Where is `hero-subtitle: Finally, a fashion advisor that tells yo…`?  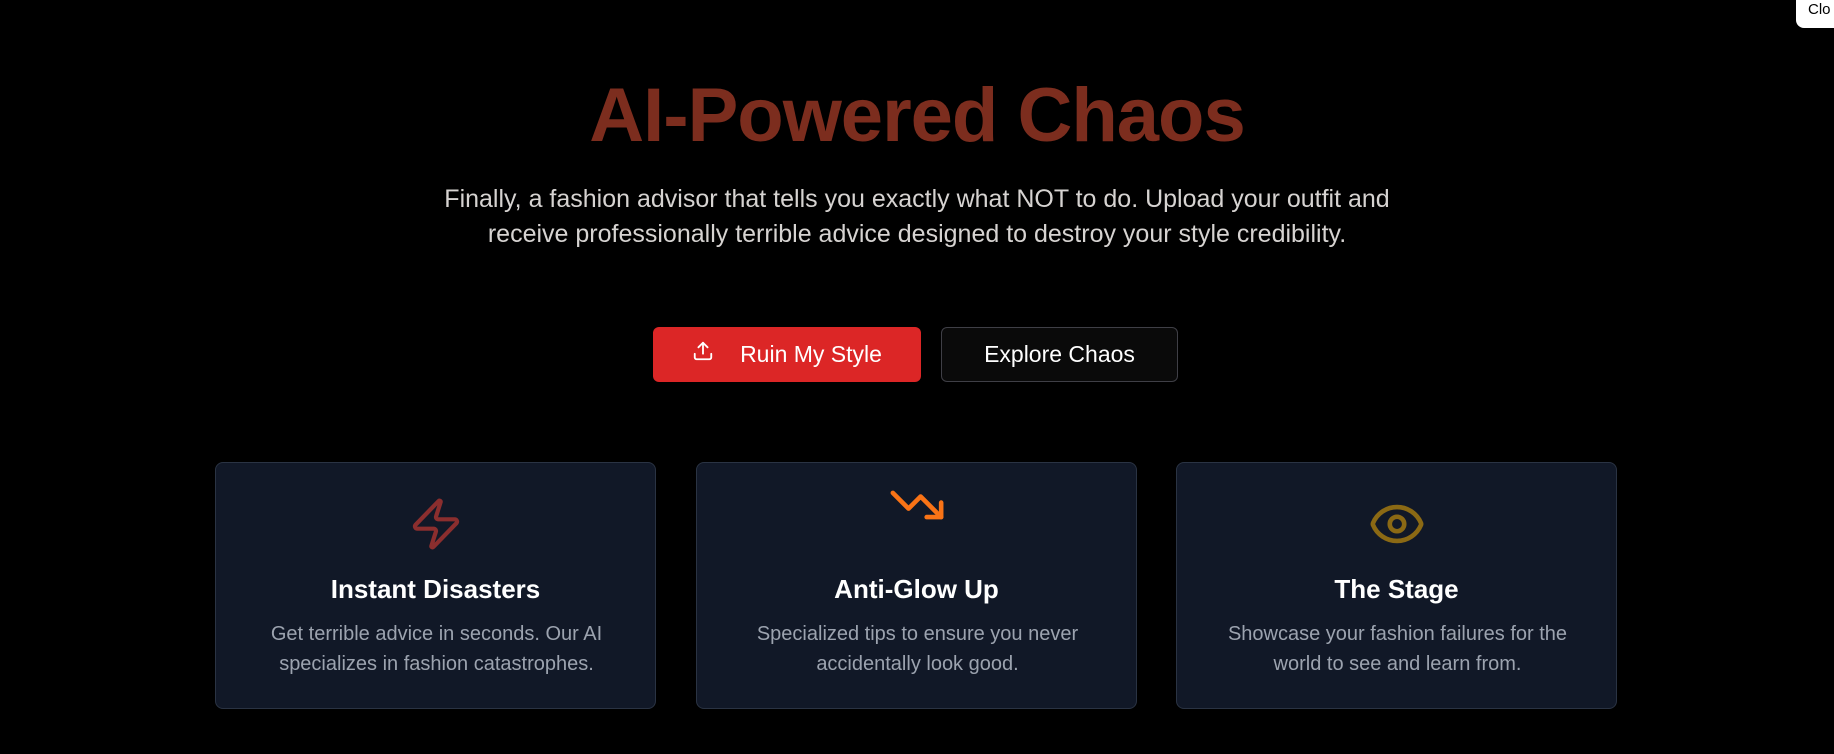 hero-subtitle: Finally, a fashion advisor that tells yo… is located at coordinates (917, 216).